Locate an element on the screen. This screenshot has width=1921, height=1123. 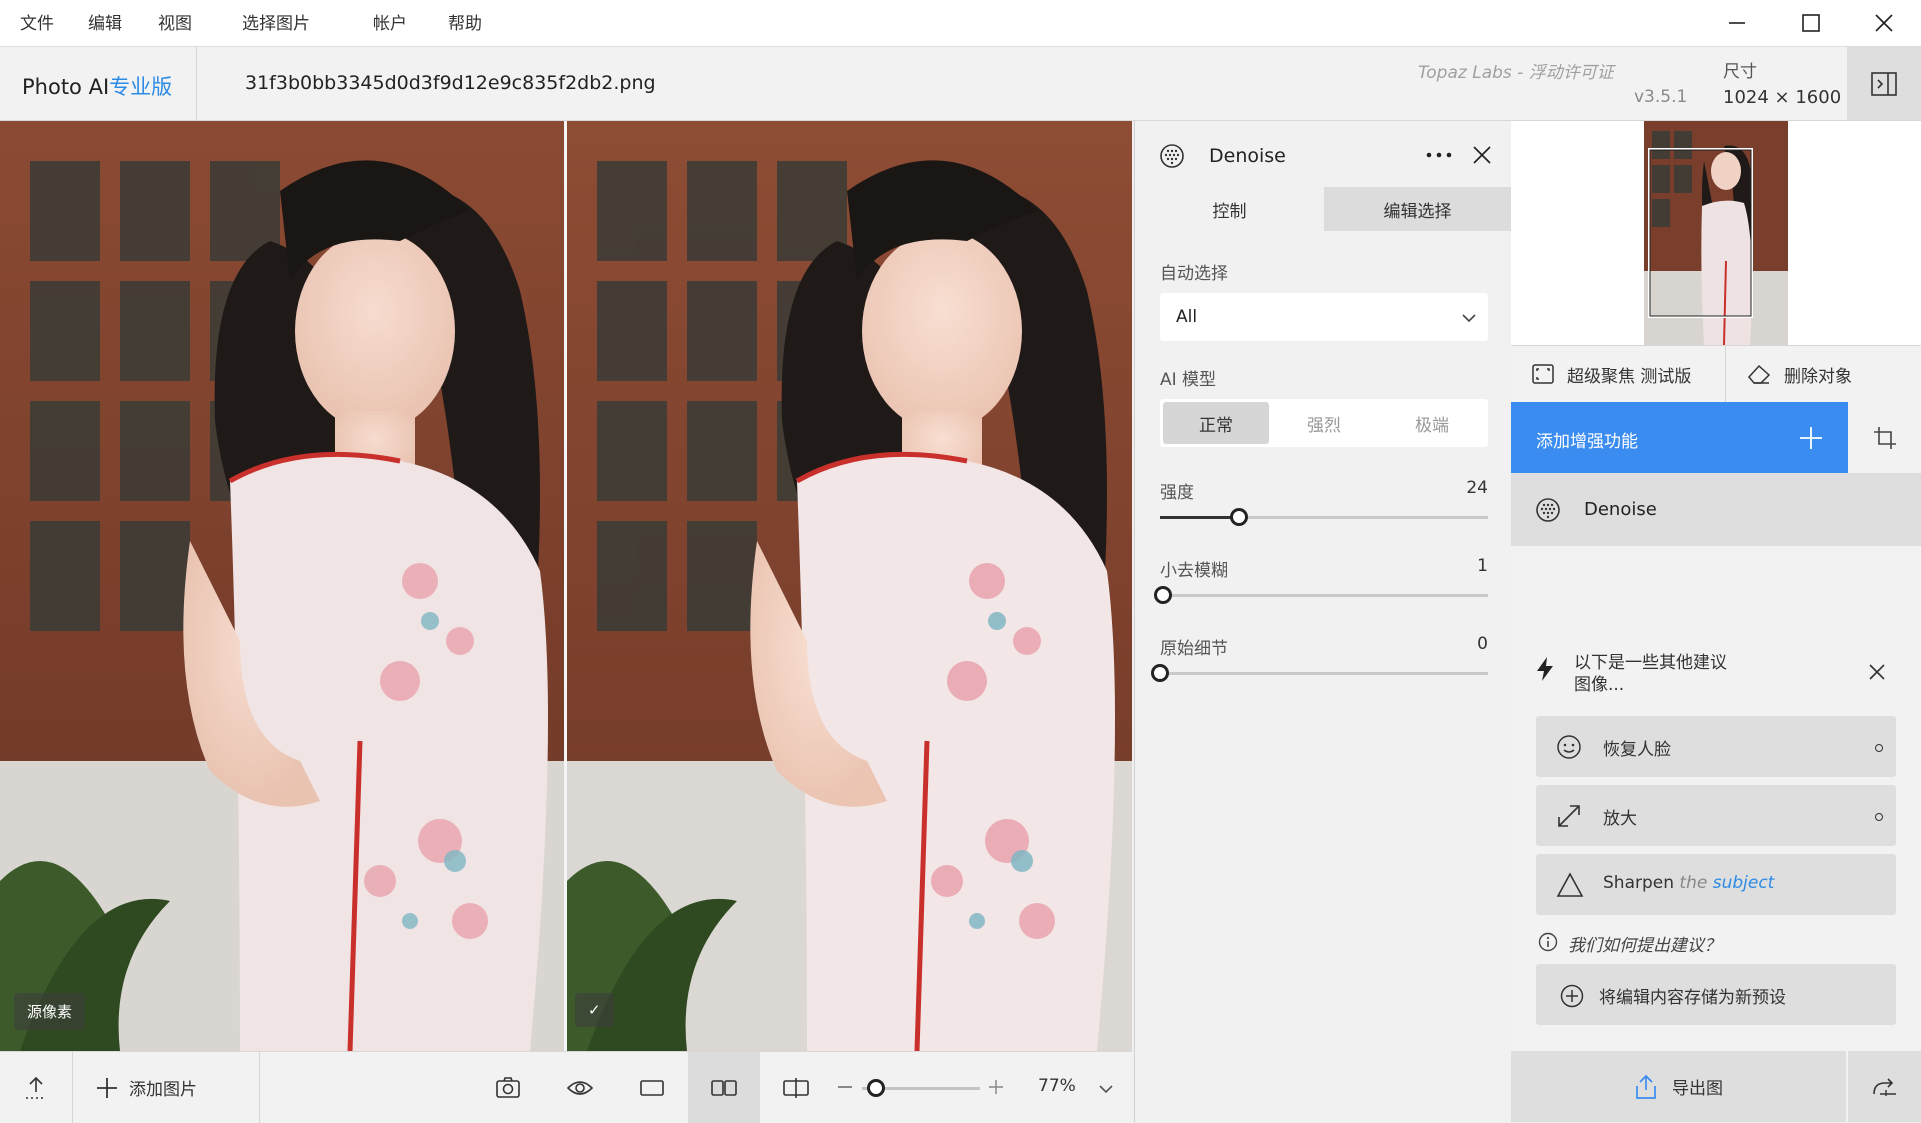
crop-button is located at coordinates (1884, 437).